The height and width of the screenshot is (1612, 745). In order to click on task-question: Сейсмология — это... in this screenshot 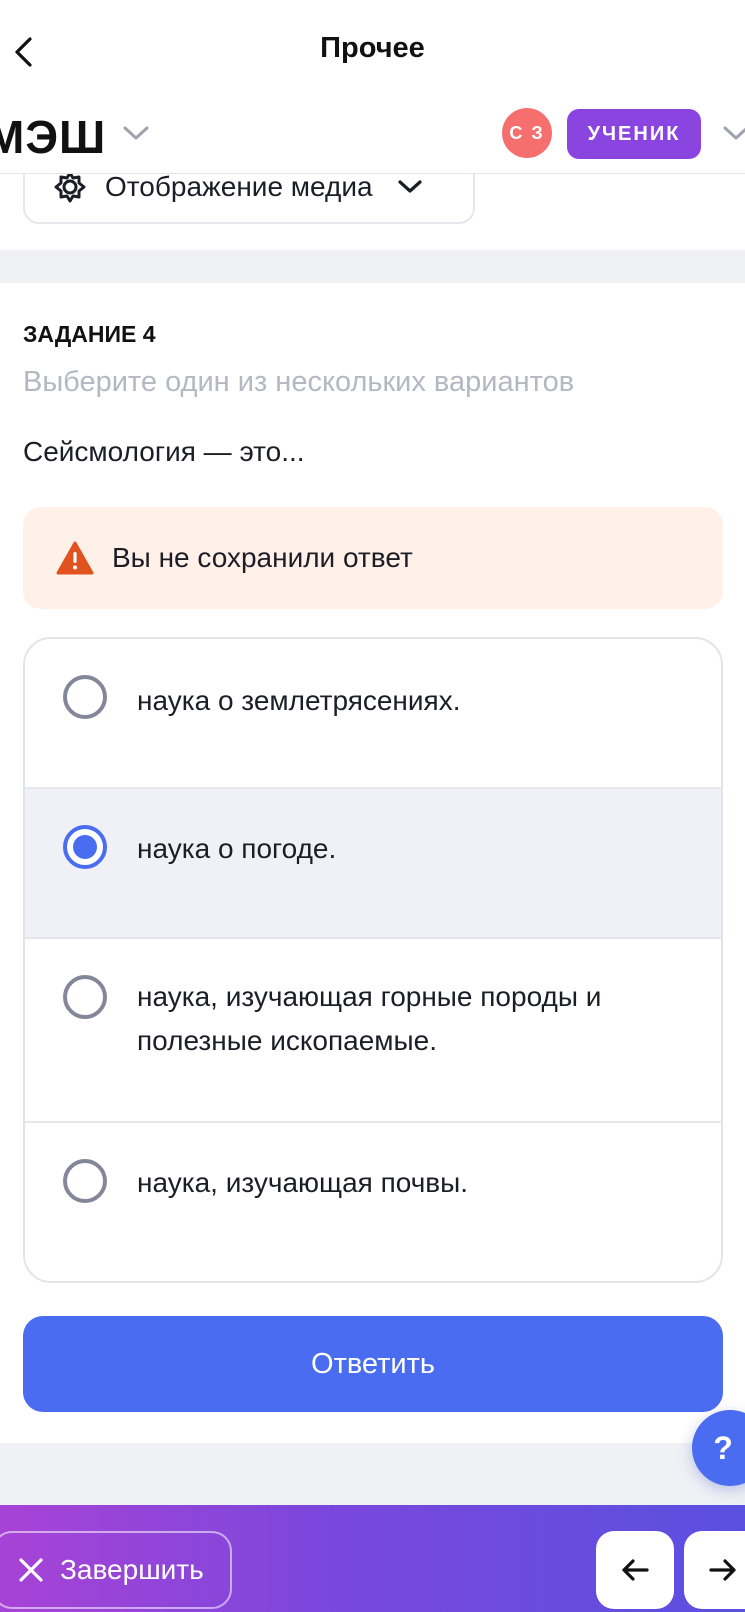, I will do `click(164, 451)`.